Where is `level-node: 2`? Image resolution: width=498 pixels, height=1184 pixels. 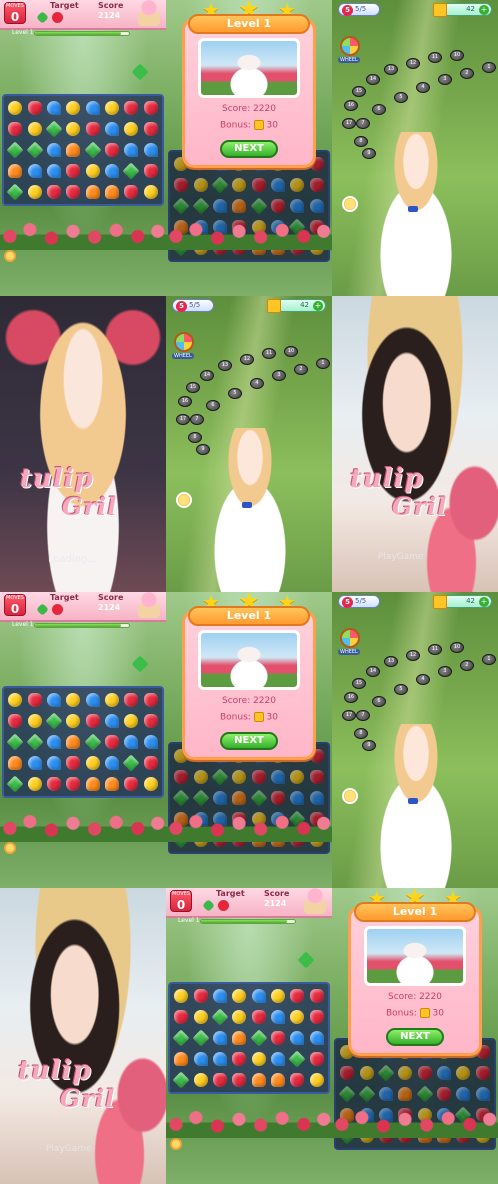
level-node: 2 is located at coordinates (301, 369).